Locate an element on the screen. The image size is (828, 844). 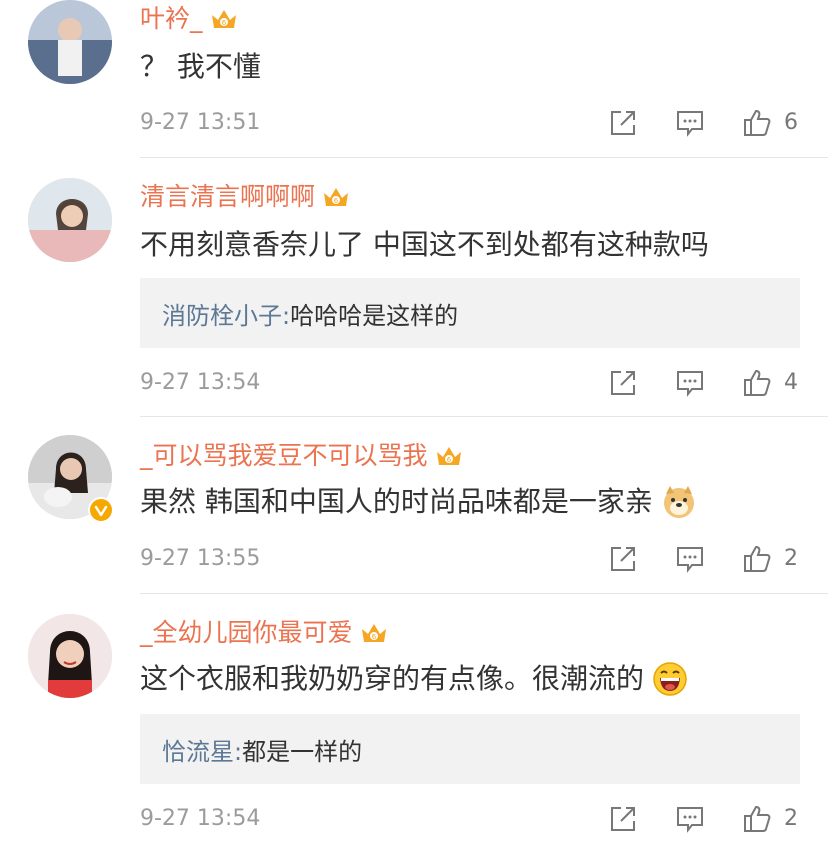
username-text: 叶衿_ is located at coordinates (171, 18).